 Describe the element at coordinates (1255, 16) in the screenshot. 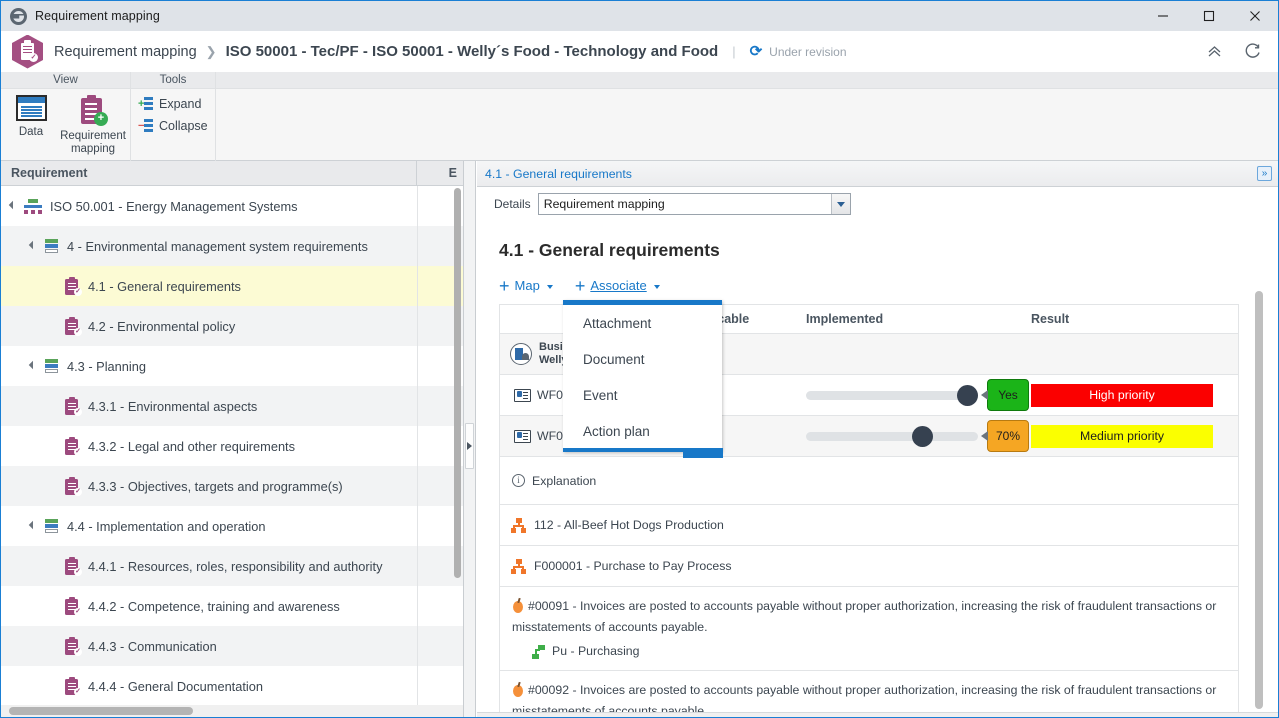

I see `close-button` at that location.